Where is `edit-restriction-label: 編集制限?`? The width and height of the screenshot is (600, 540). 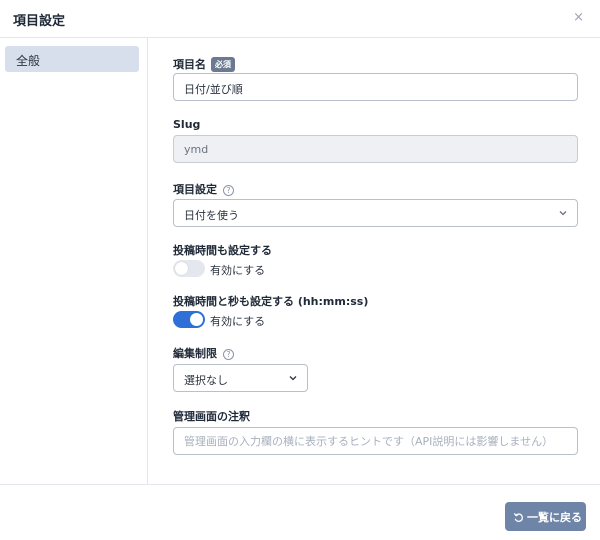 edit-restriction-label: 編集制限? is located at coordinates (203, 353).